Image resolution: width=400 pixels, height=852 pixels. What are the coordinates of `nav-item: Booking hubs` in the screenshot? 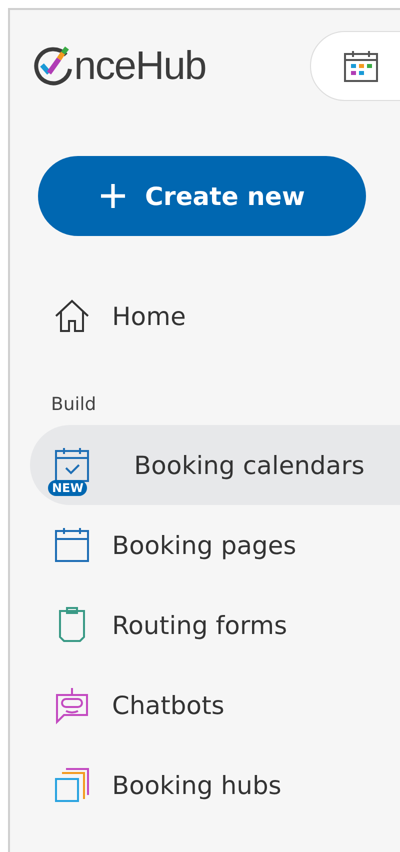 It's located at (205, 785).